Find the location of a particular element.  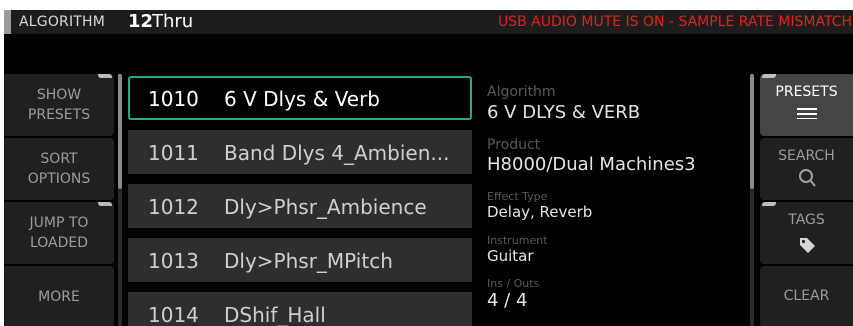

presets-button-label: PRESETS is located at coordinates (806, 92).